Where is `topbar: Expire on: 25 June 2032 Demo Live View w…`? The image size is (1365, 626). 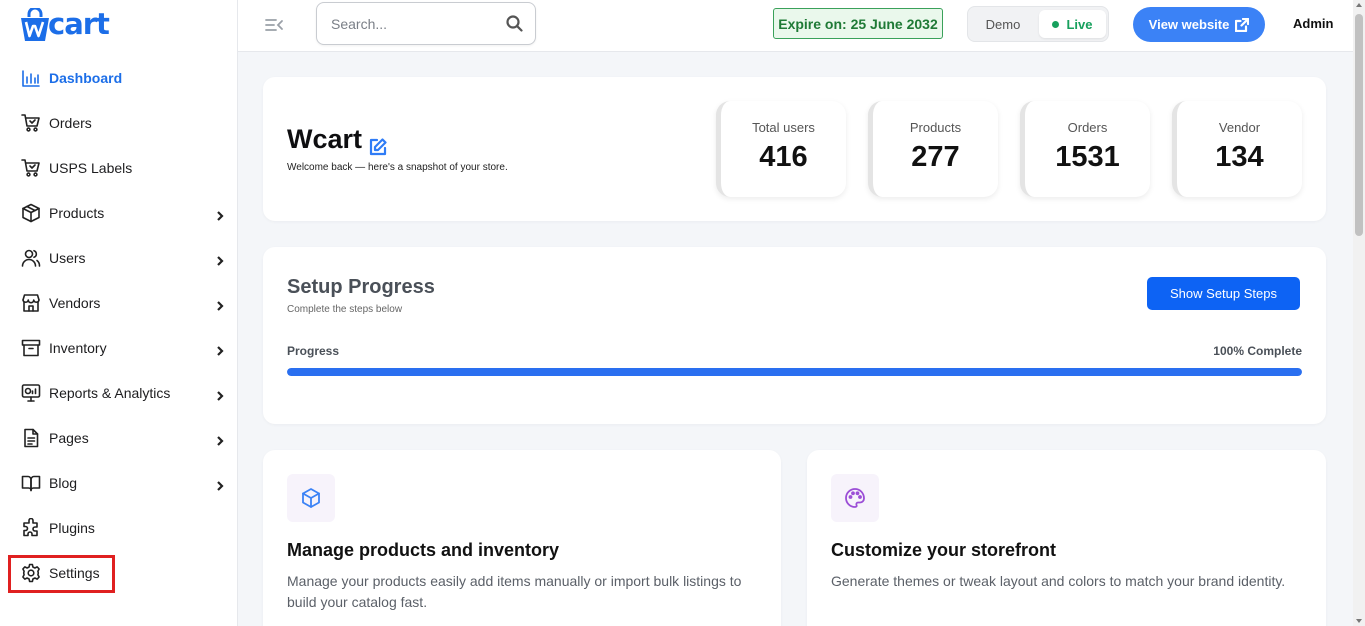
topbar: Expire on: 25 June 2032 Demo Live View w… is located at coordinates (795, 26).